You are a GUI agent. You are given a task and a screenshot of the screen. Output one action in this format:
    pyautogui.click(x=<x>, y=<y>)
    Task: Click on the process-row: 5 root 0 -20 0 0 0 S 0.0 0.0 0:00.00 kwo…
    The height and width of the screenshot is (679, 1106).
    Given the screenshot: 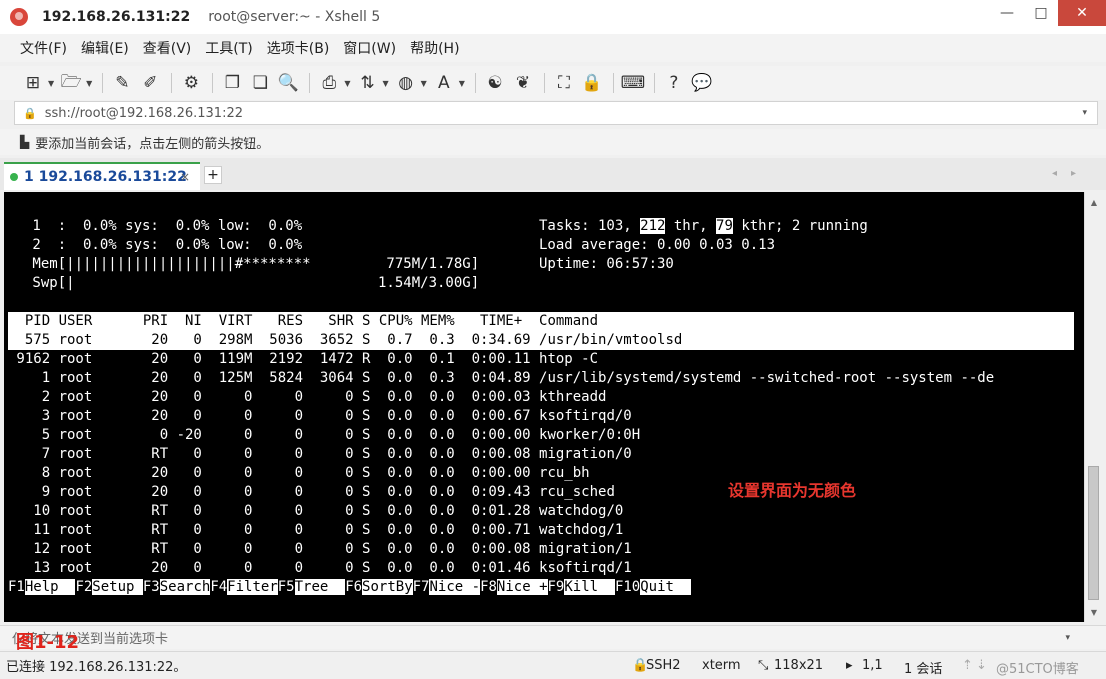 What is the action you would take?
    pyautogui.click(x=324, y=435)
    